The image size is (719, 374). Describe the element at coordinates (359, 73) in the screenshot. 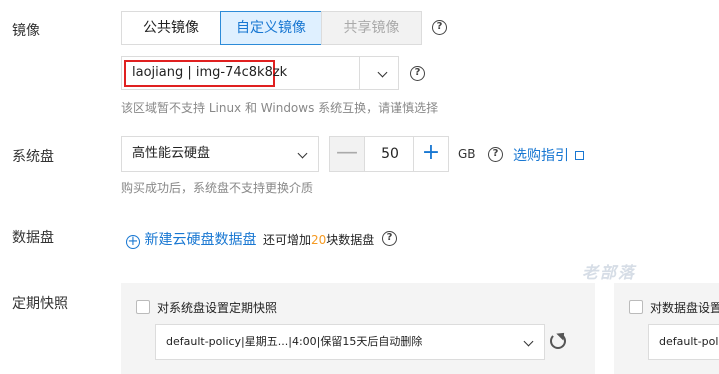

I see `select-divider` at that location.